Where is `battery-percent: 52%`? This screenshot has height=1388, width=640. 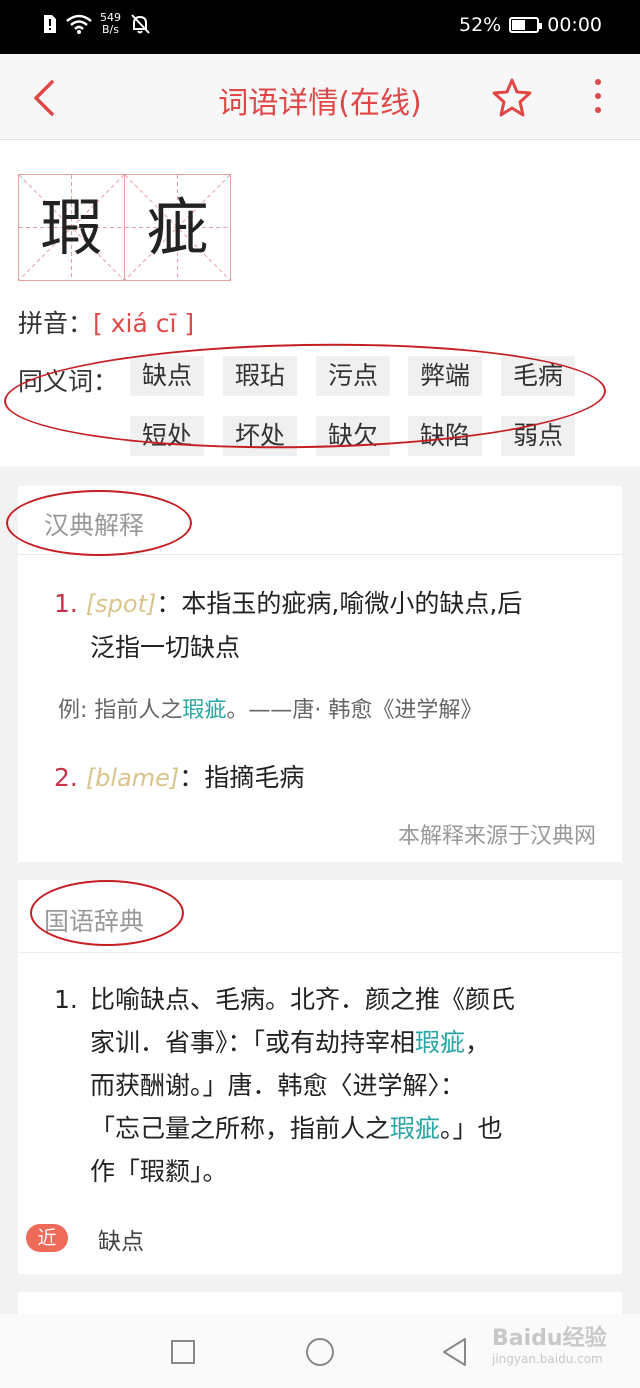 battery-percent: 52% is located at coordinates (480, 25).